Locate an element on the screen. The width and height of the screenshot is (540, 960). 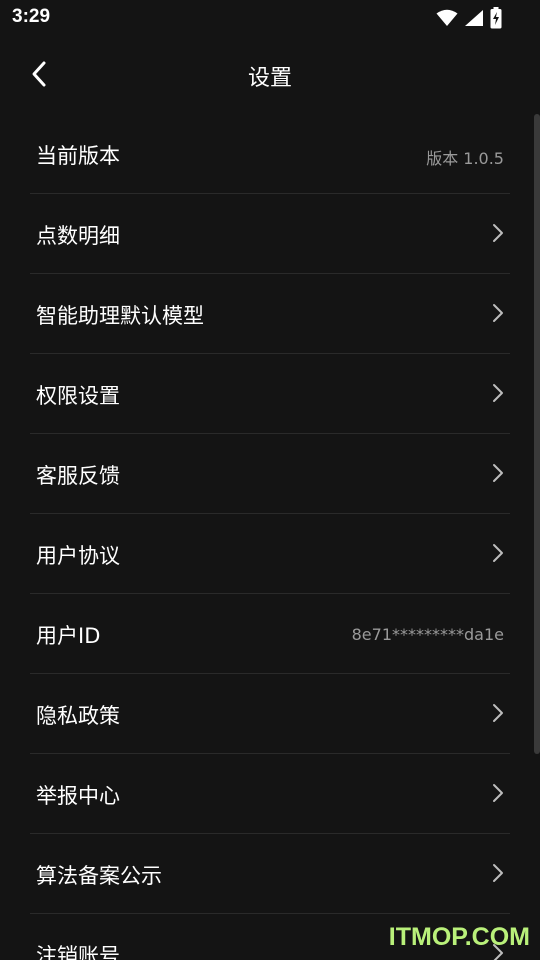
scrollbar is located at coordinates (537, 434).